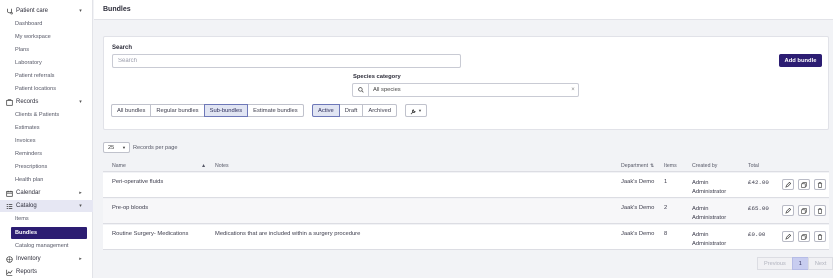 The width and height of the screenshot is (833, 278). I want to click on tab-archived: Archived, so click(379, 110).